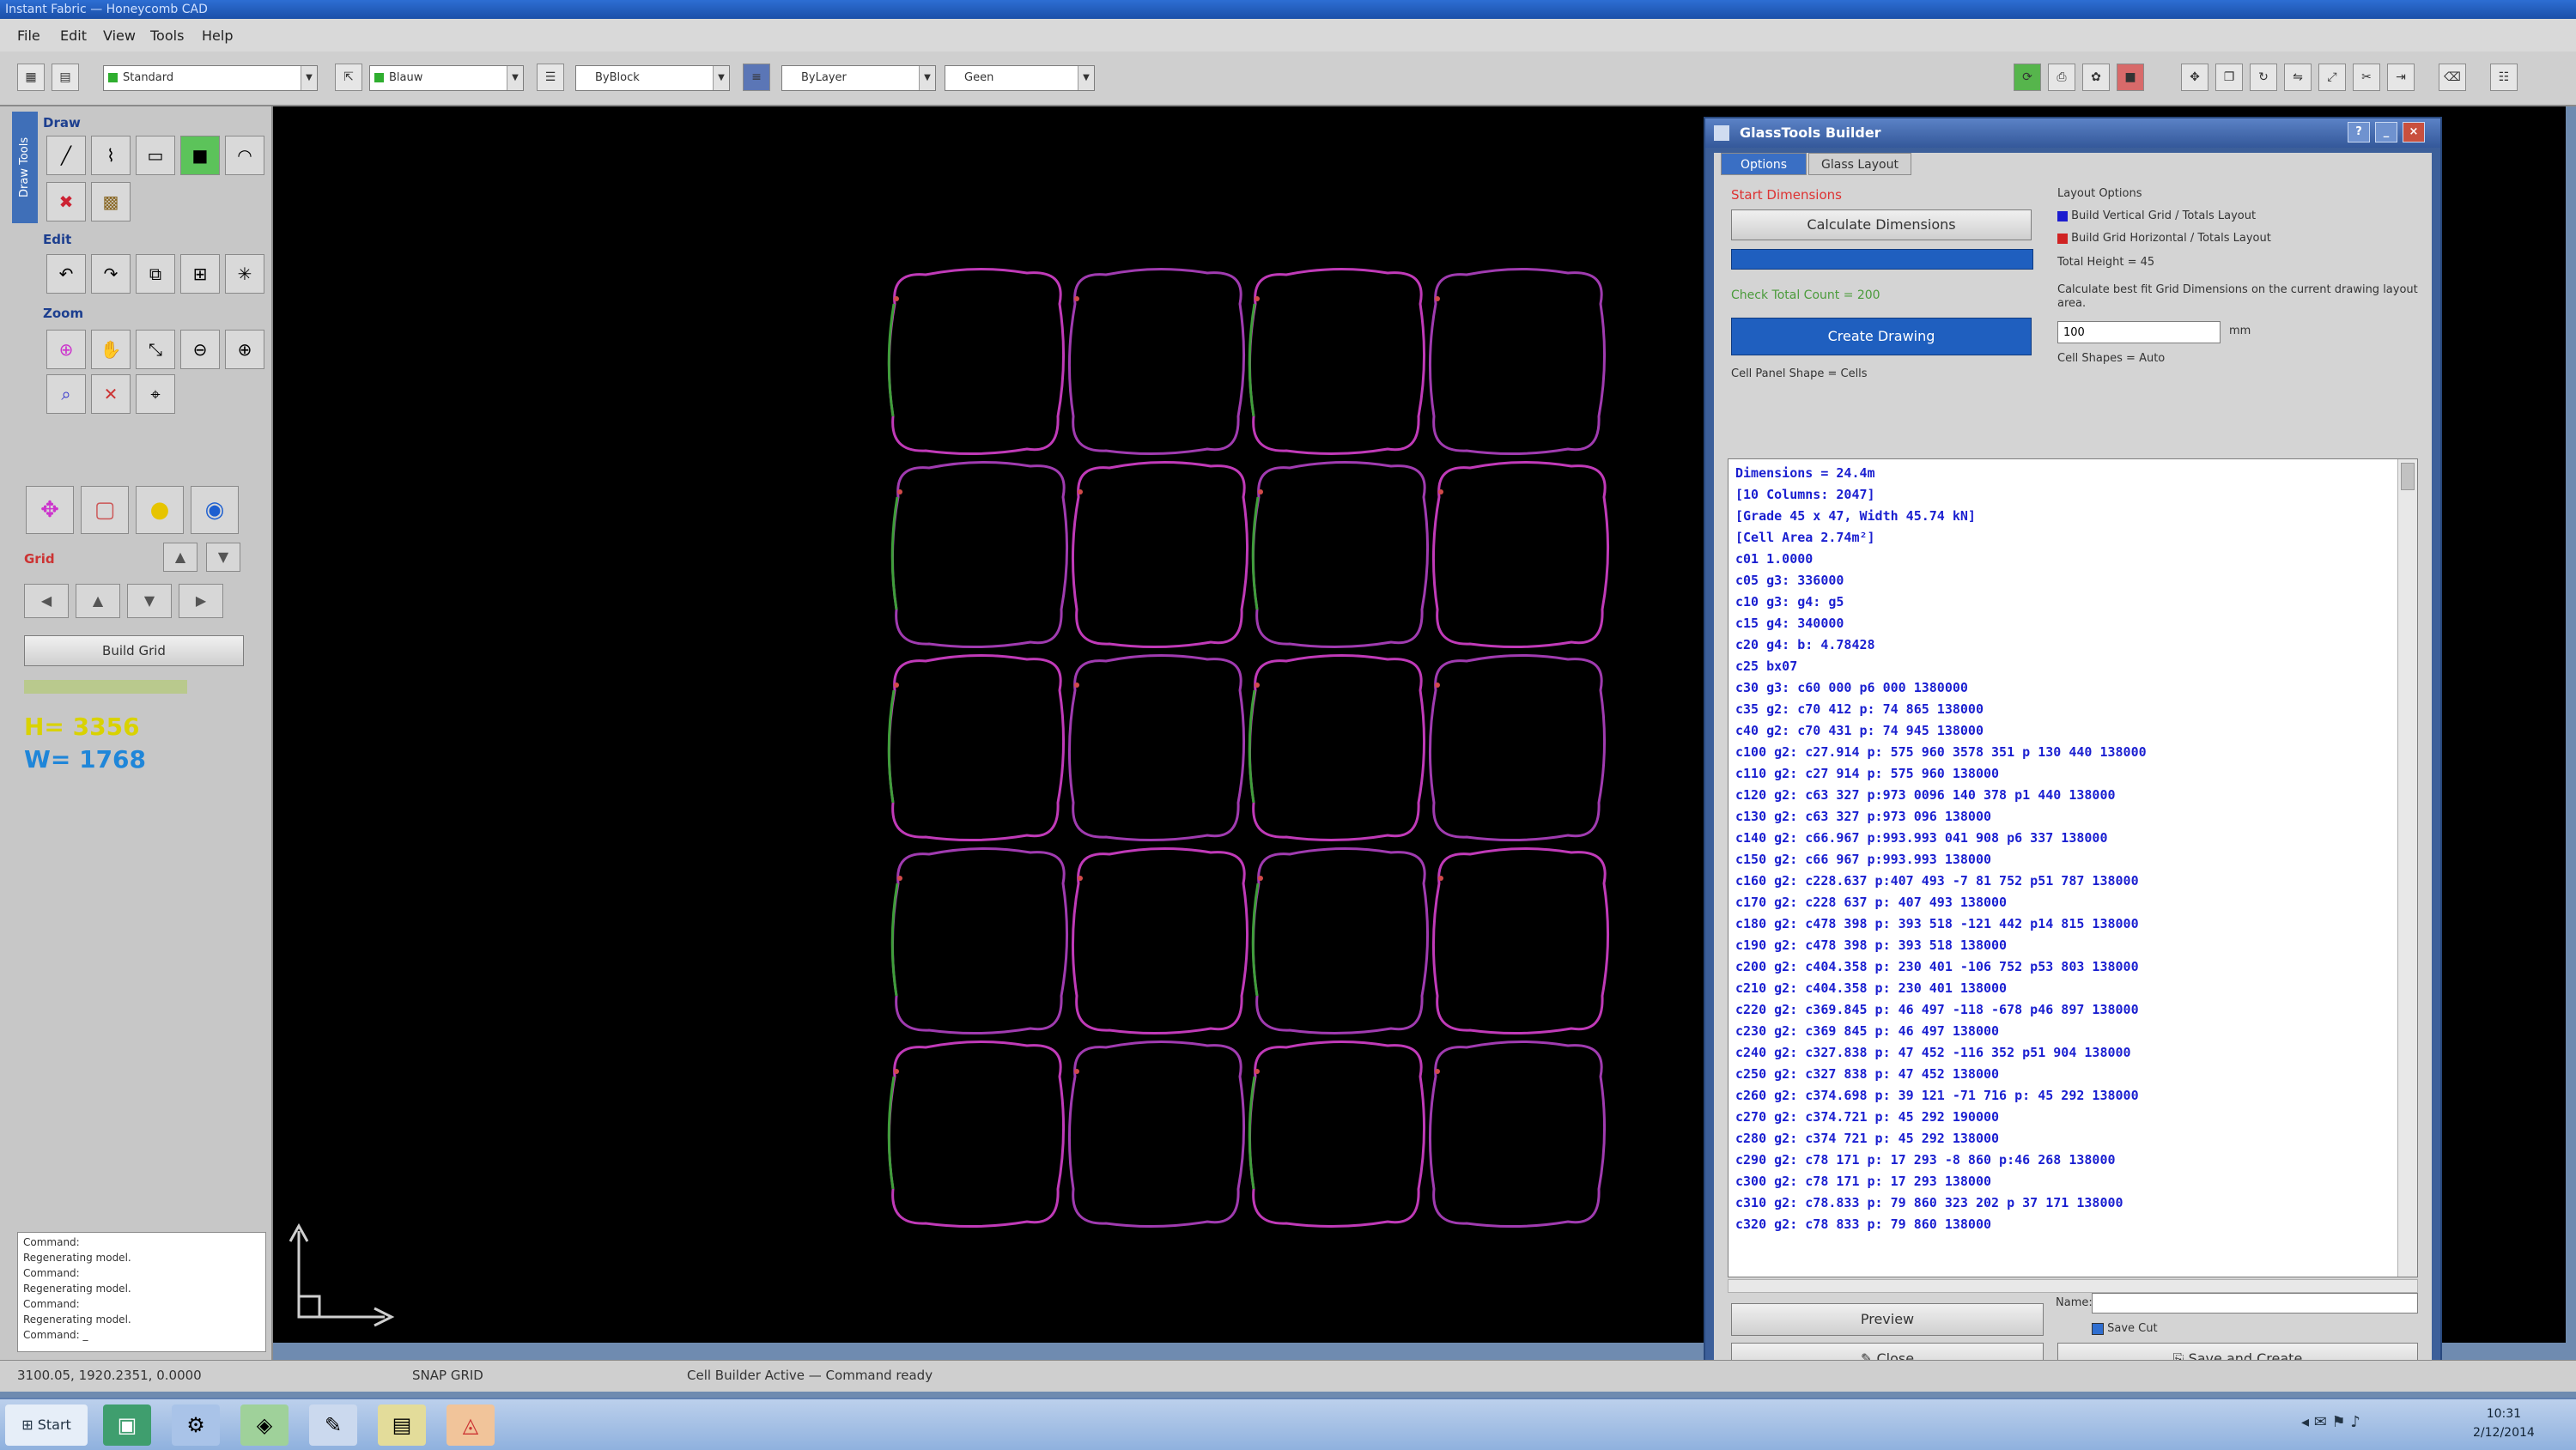 This screenshot has height=1450, width=2576. I want to click on explorer-taskbar-icon: ▣, so click(127, 1425).